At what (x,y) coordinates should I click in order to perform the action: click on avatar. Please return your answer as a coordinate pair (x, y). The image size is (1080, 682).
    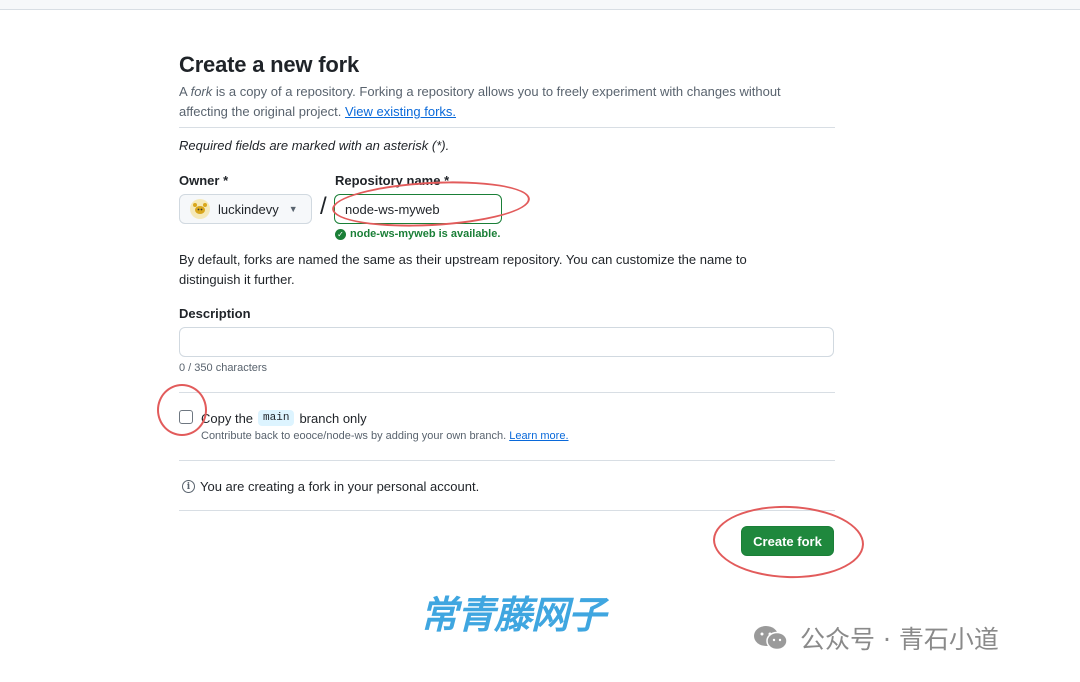
    Looking at the image, I should click on (200, 209).